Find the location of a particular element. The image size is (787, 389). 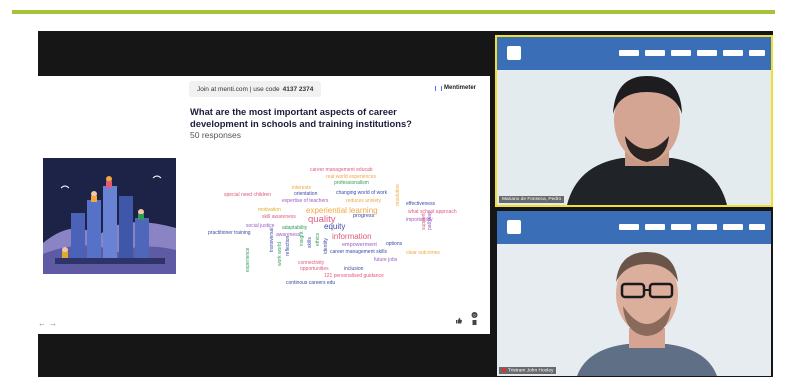

word-cloud-word: future jobs is located at coordinates (386, 260).